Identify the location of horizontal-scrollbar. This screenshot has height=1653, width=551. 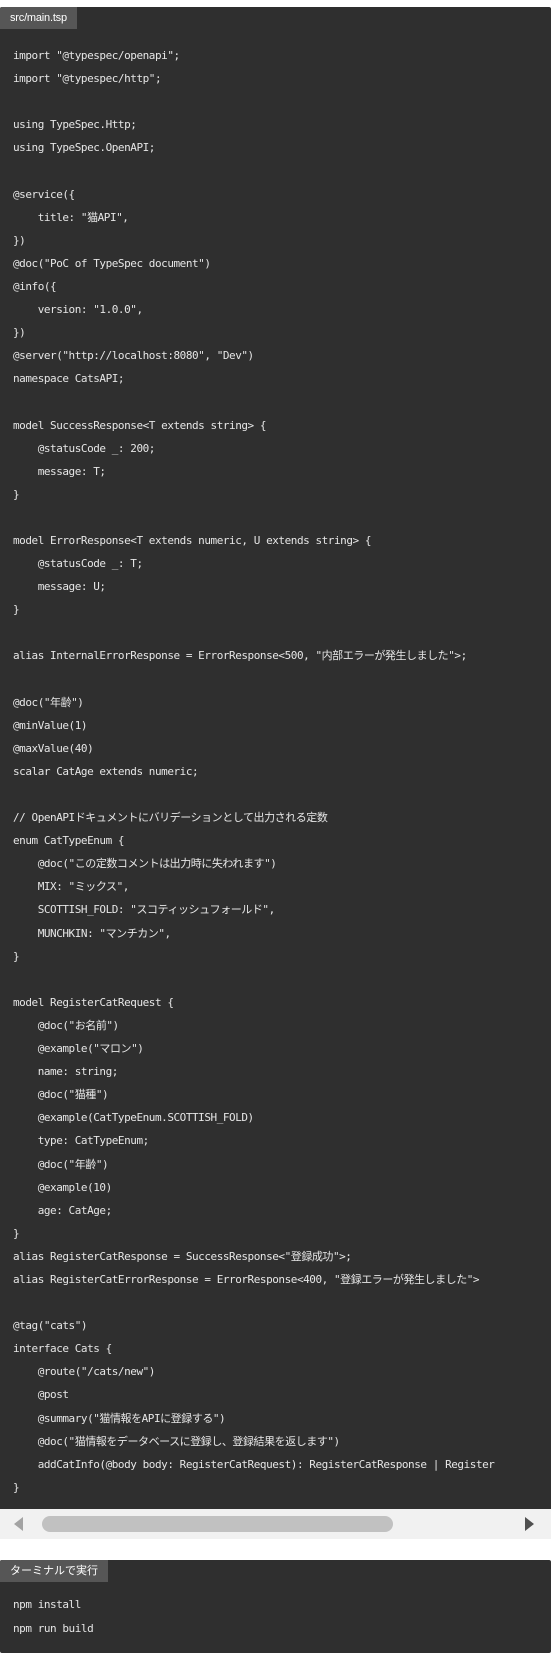
(275, 1524).